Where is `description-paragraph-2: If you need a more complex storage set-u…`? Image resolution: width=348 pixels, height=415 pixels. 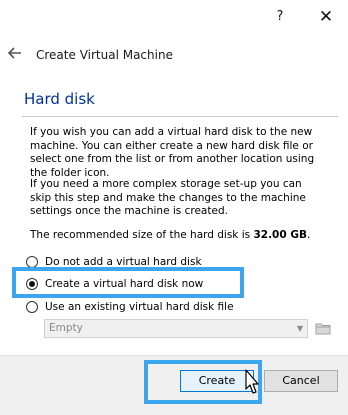
description-paragraph-2: If you need a more complex storage set-u… is located at coordinates (168, 197).